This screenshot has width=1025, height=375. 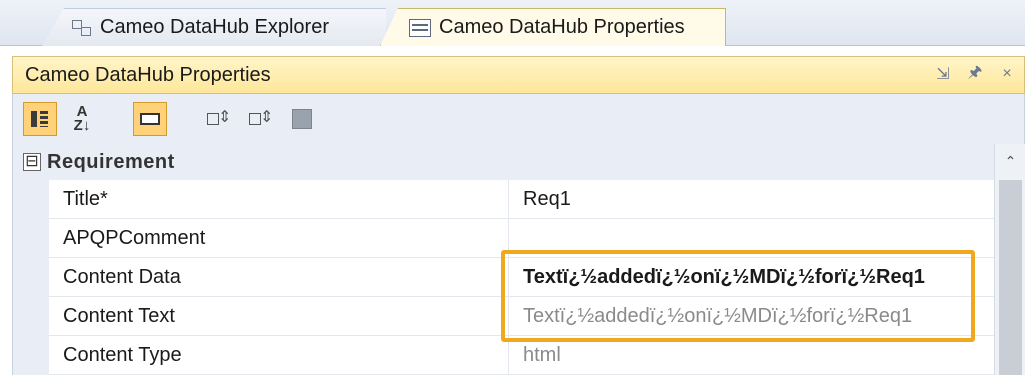 What do you see at coordinates (420, 27) in the screenshot?
I see `properties-icon` at bounding box center [420, 27].